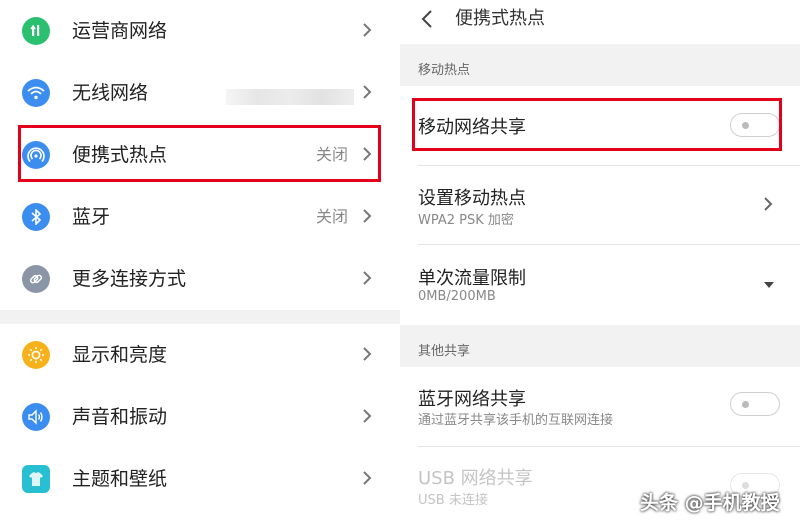 Image resolution: width=800 pixels, height=524 pixels. I want to click on sun-icon, so click(36, 355).